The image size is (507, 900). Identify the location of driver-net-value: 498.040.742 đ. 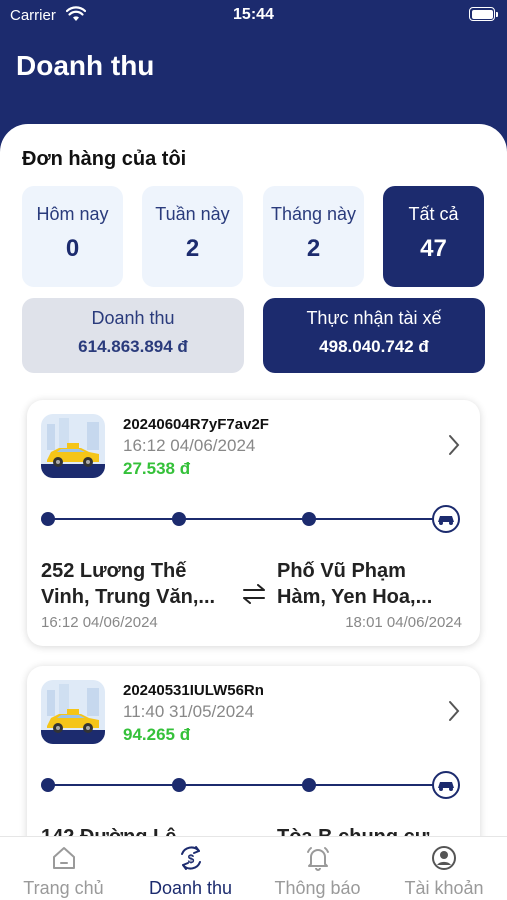
(374, 346).